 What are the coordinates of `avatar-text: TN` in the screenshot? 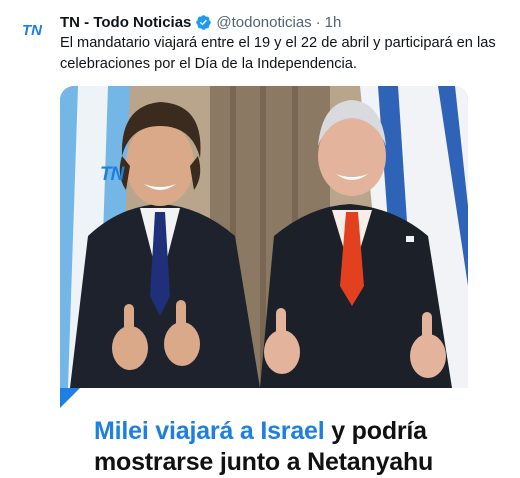 It's located at (32, 30).